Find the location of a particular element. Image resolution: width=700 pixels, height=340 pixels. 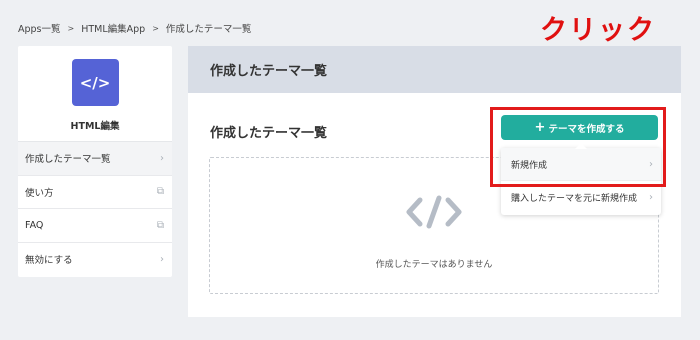

plus-icon: + is located at coordinates (540, 127).